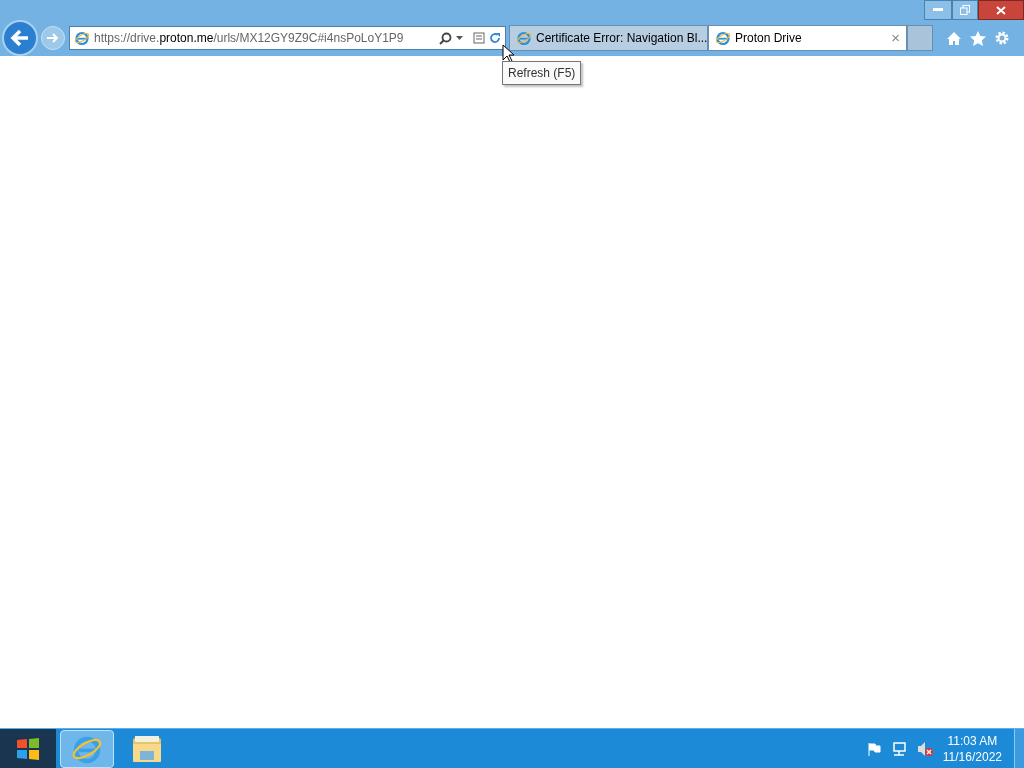  I want to click on restore-icon, so click(965, 10).